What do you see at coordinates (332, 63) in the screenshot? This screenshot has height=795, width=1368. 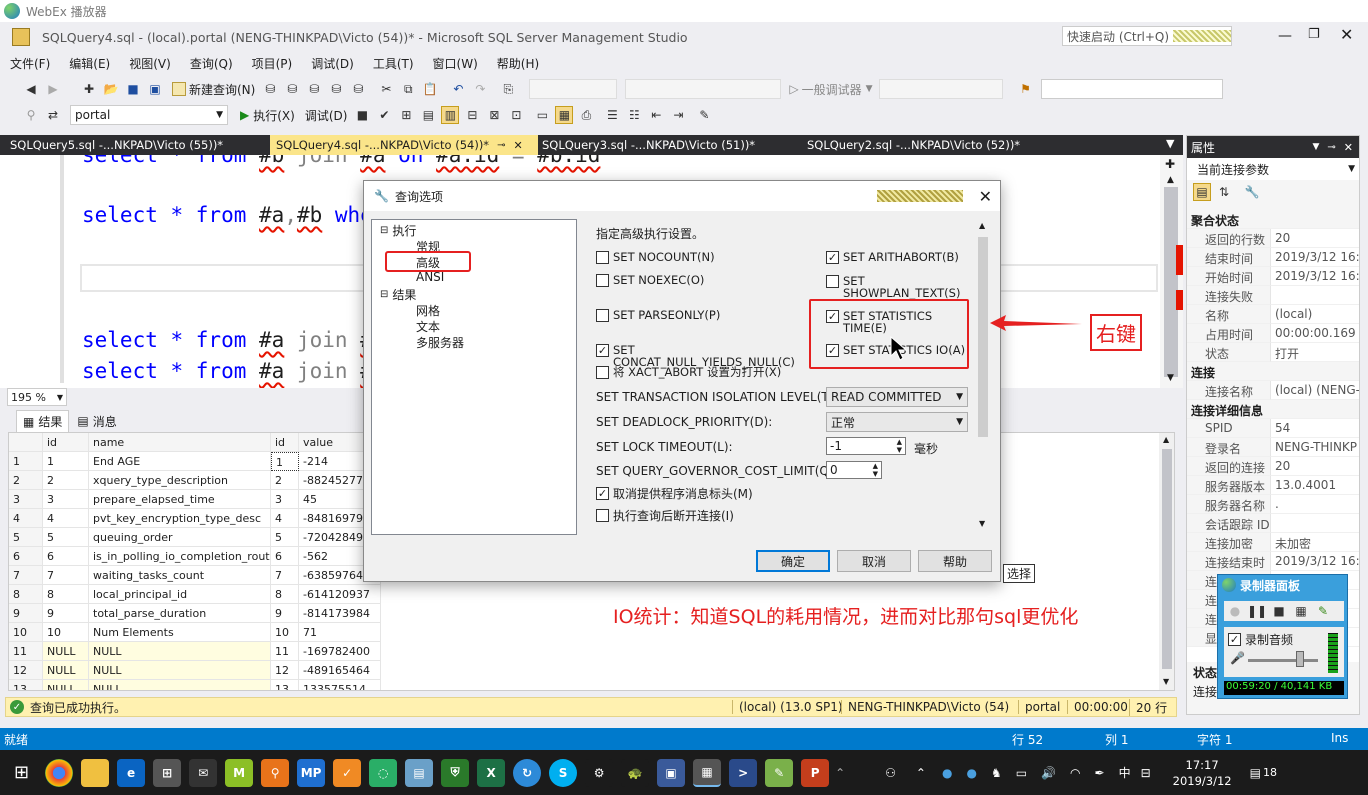 I see `menu-debug: 调试(D)` at bounding box center [332, 63].